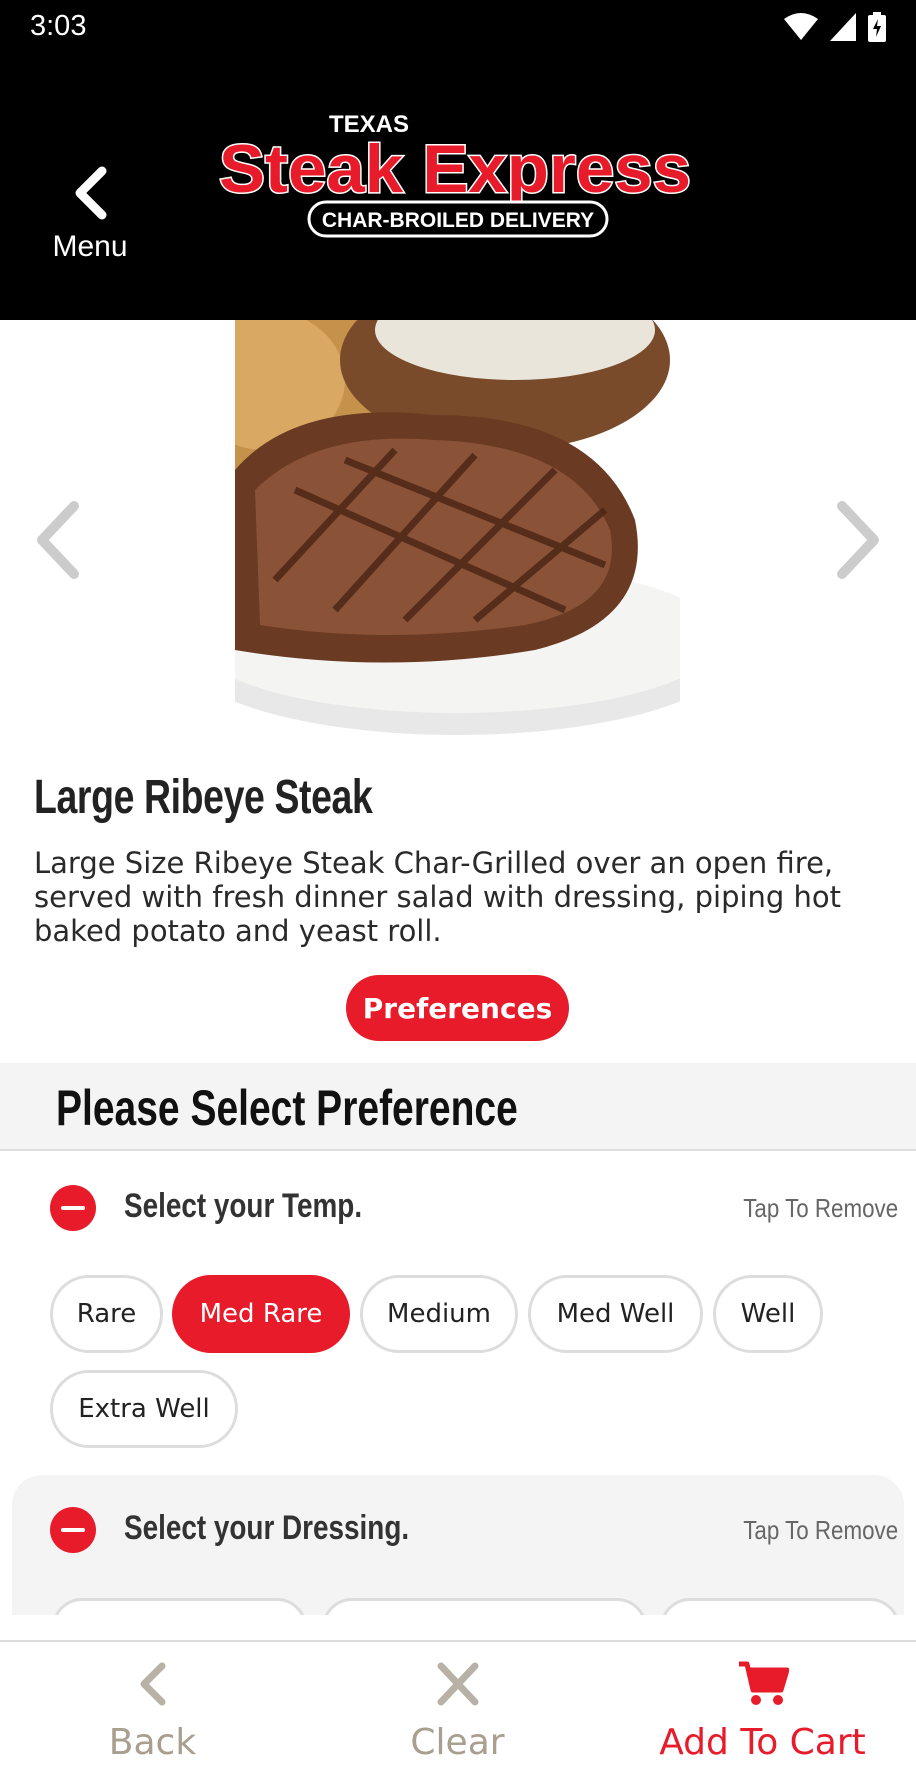 This screenshot has width=916, height=1776. I want to click on clear-button: Clear, so click(457, 1709).